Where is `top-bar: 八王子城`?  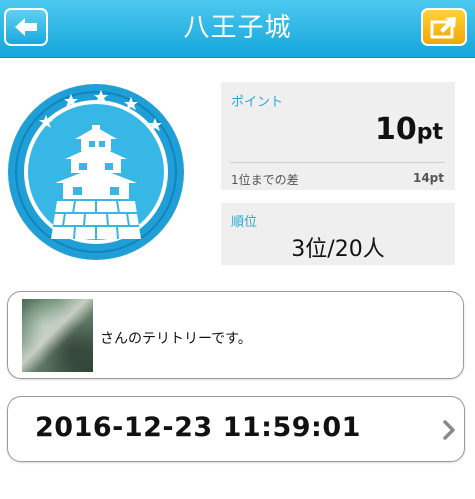 top-bar: 八王子城 is located at coordinates (237, 29).